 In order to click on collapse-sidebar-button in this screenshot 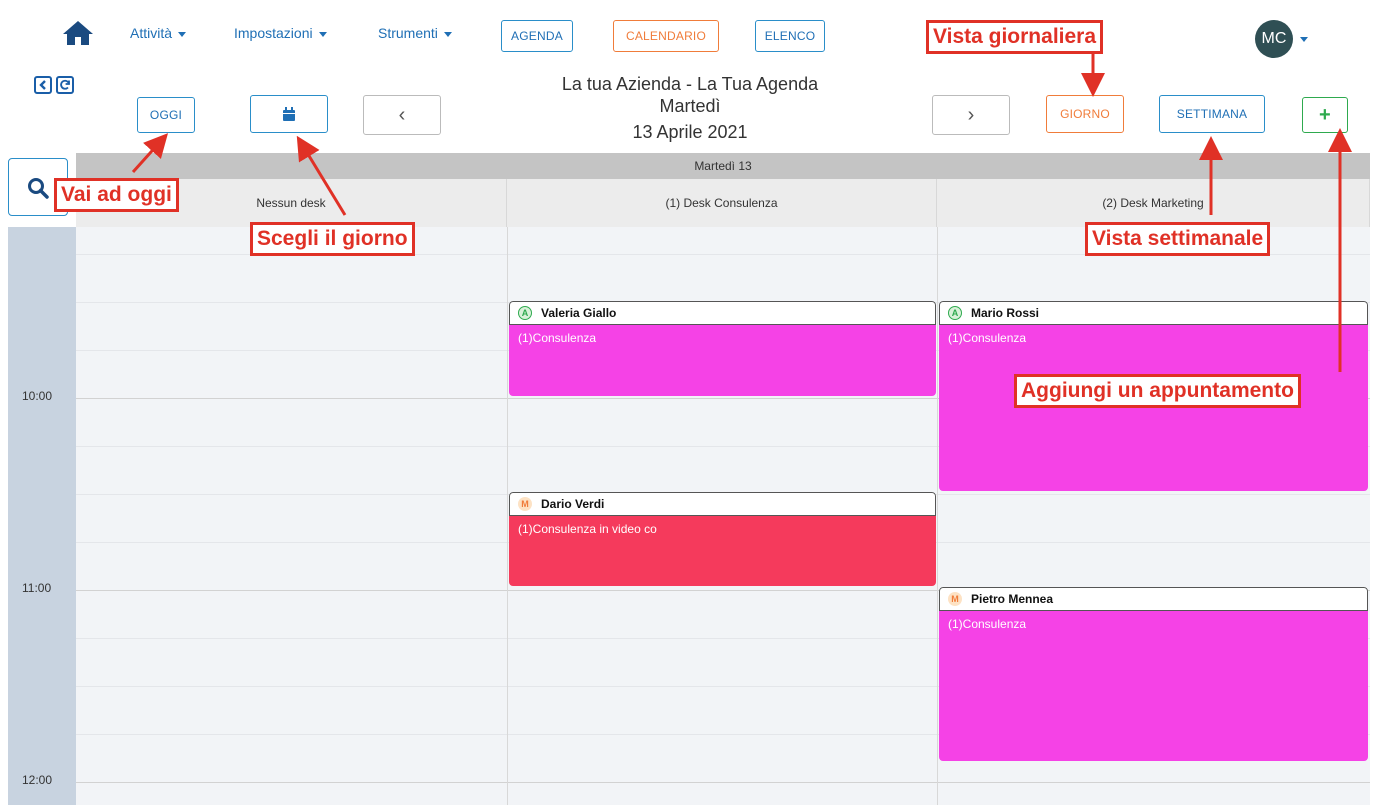, I will do `click(43, 85)`.